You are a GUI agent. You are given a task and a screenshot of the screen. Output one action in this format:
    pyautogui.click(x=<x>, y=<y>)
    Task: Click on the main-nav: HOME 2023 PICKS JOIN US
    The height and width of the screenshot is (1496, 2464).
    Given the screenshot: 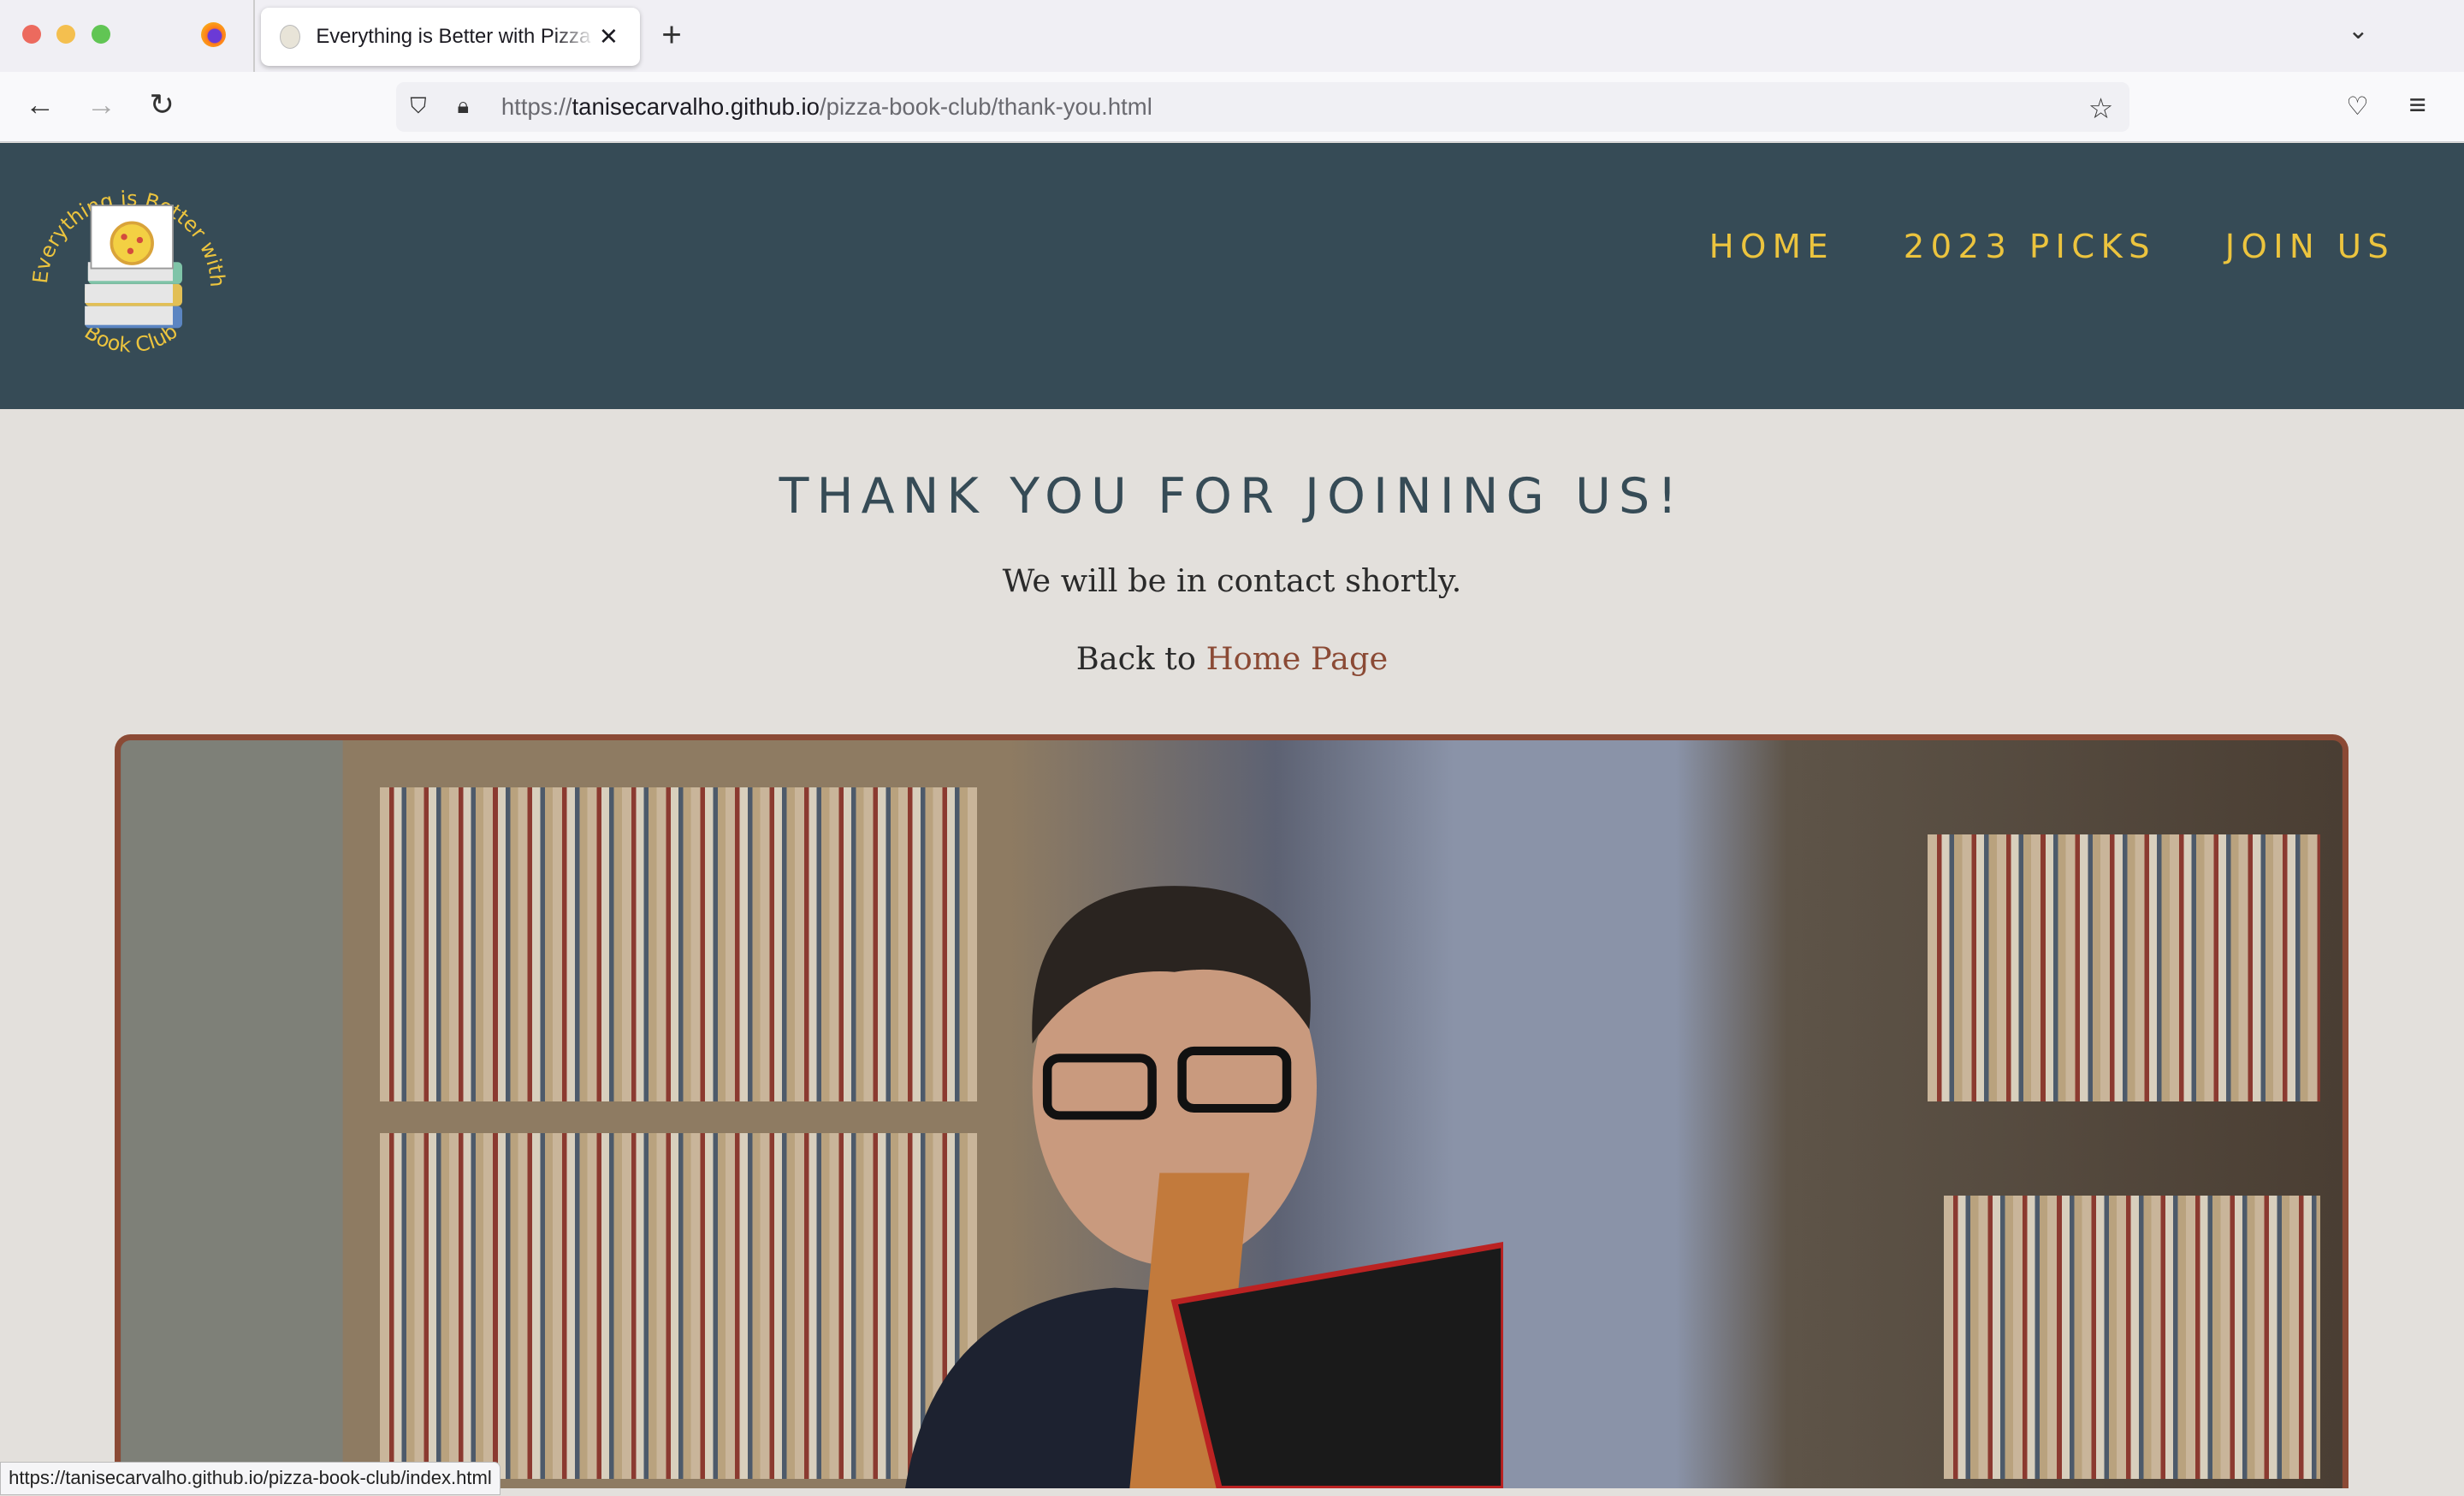 What is the action you would take?
    pyautogui.click(x=2052, y=247)
    